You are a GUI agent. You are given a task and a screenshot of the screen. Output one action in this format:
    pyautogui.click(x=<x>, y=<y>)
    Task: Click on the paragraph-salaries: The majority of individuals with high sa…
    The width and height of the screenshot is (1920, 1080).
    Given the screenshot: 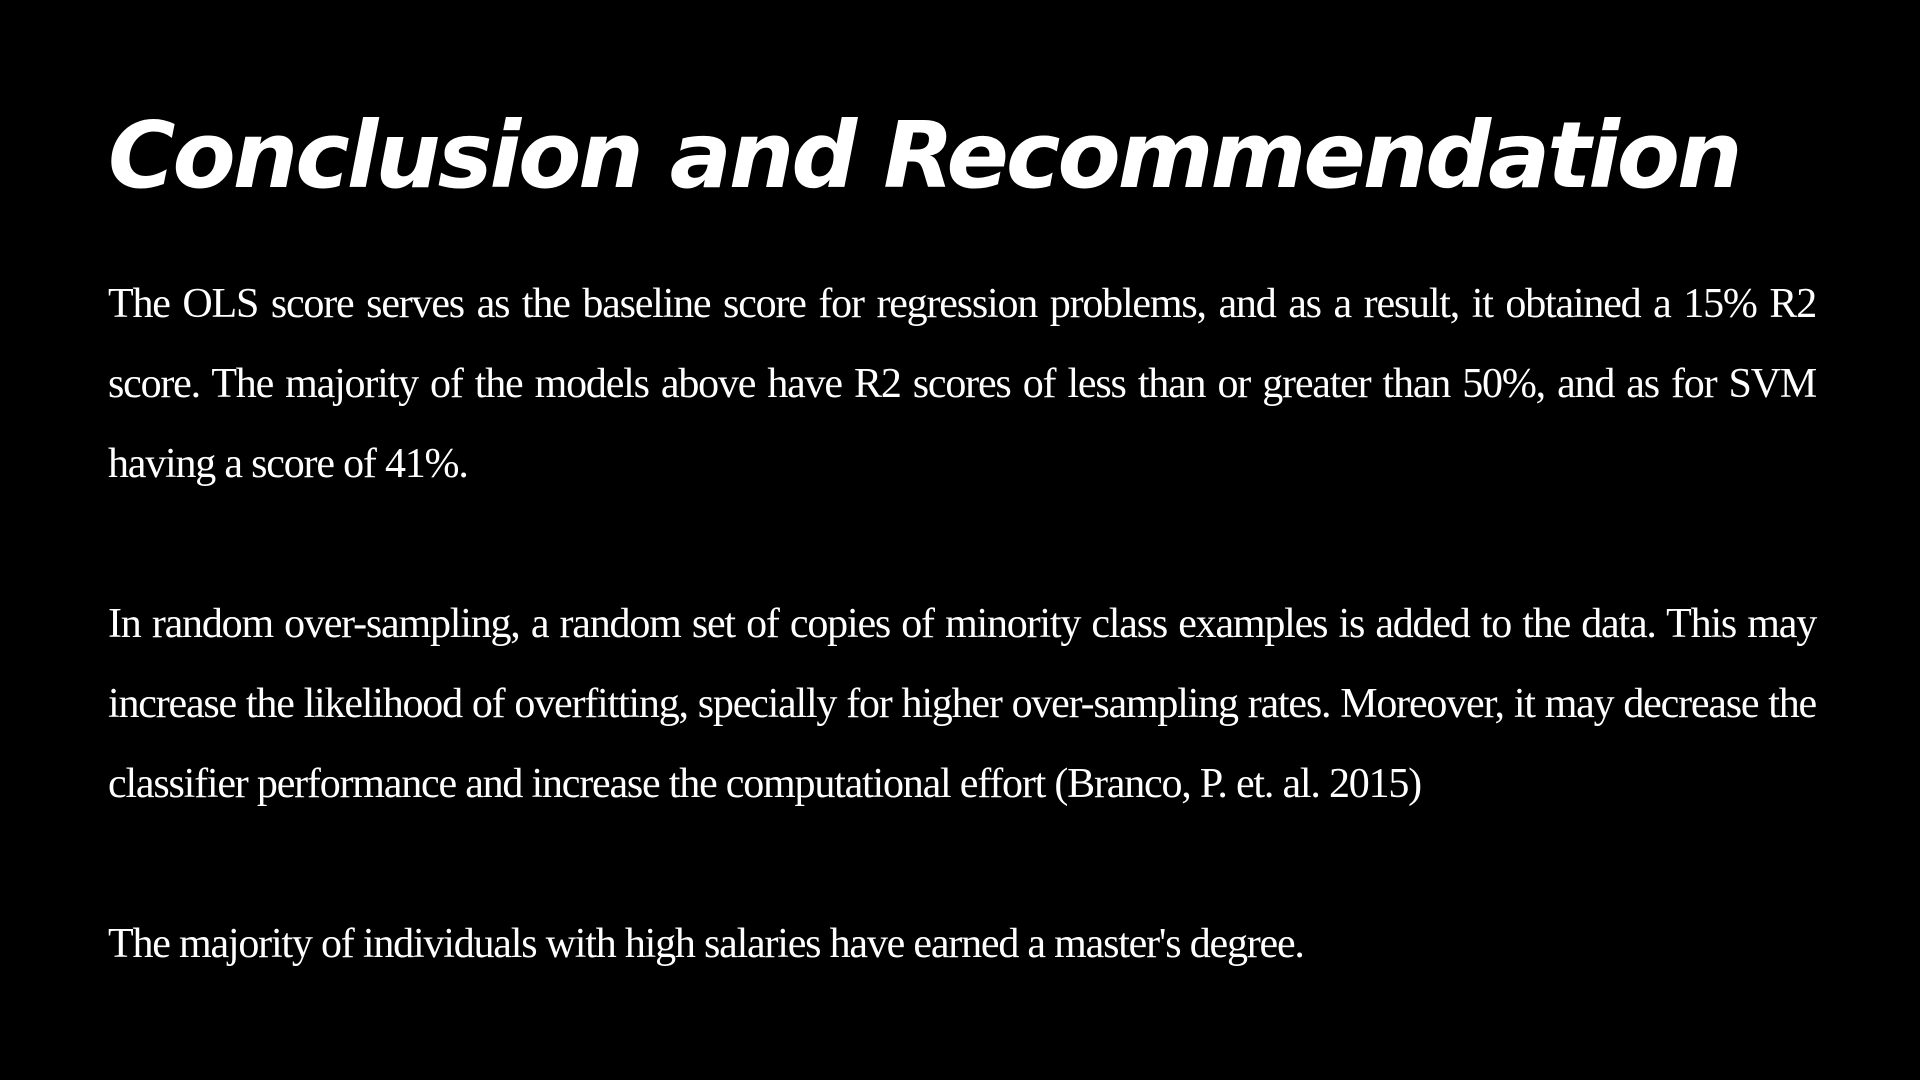 What is the action you would take?
    pyautogui.click(x=706, y=944)
    